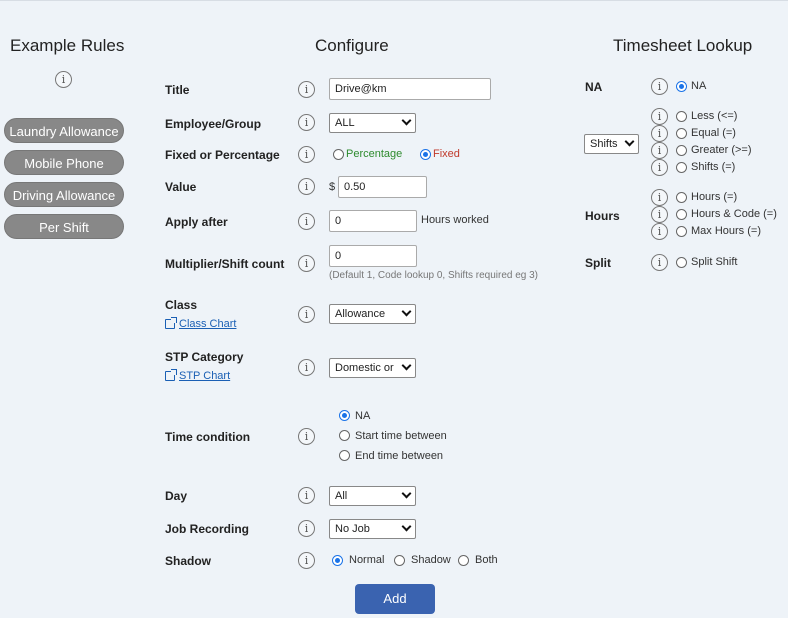 The image size is (788, 618). I want to click on time-na-label: NA, so click(363, 416).